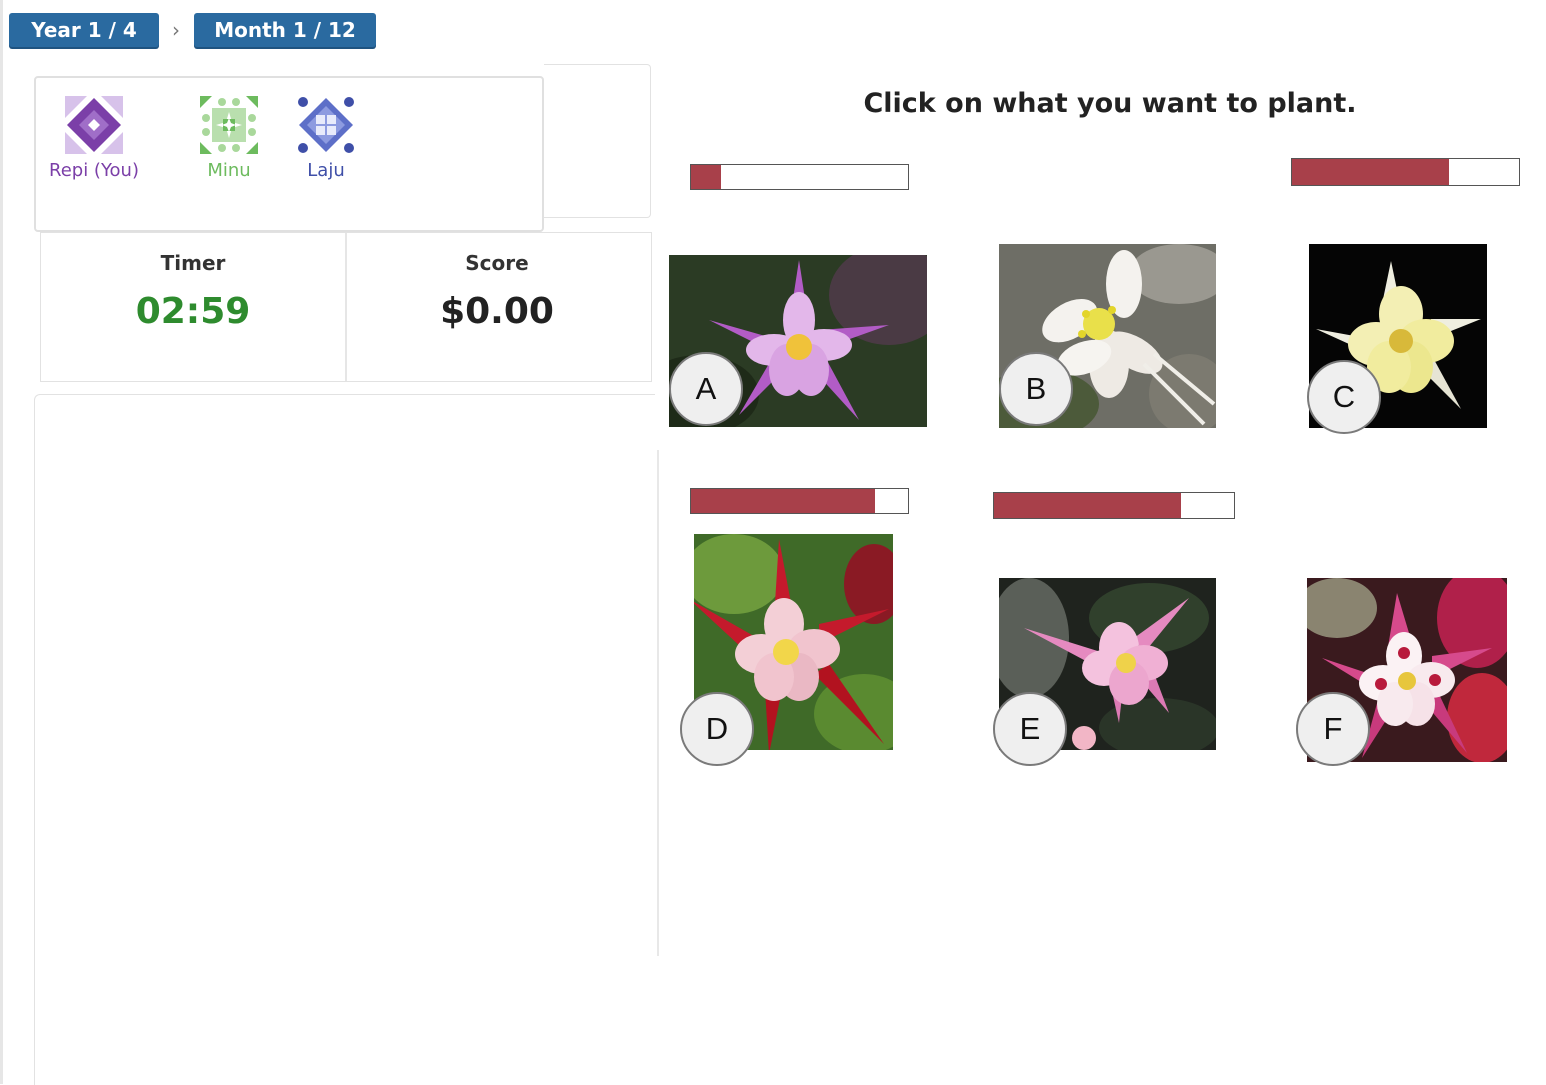  Describe the element at coordinates (176, 30) in the screenshot. I see `breadcrumb-chevron-icon: ›` at that location.